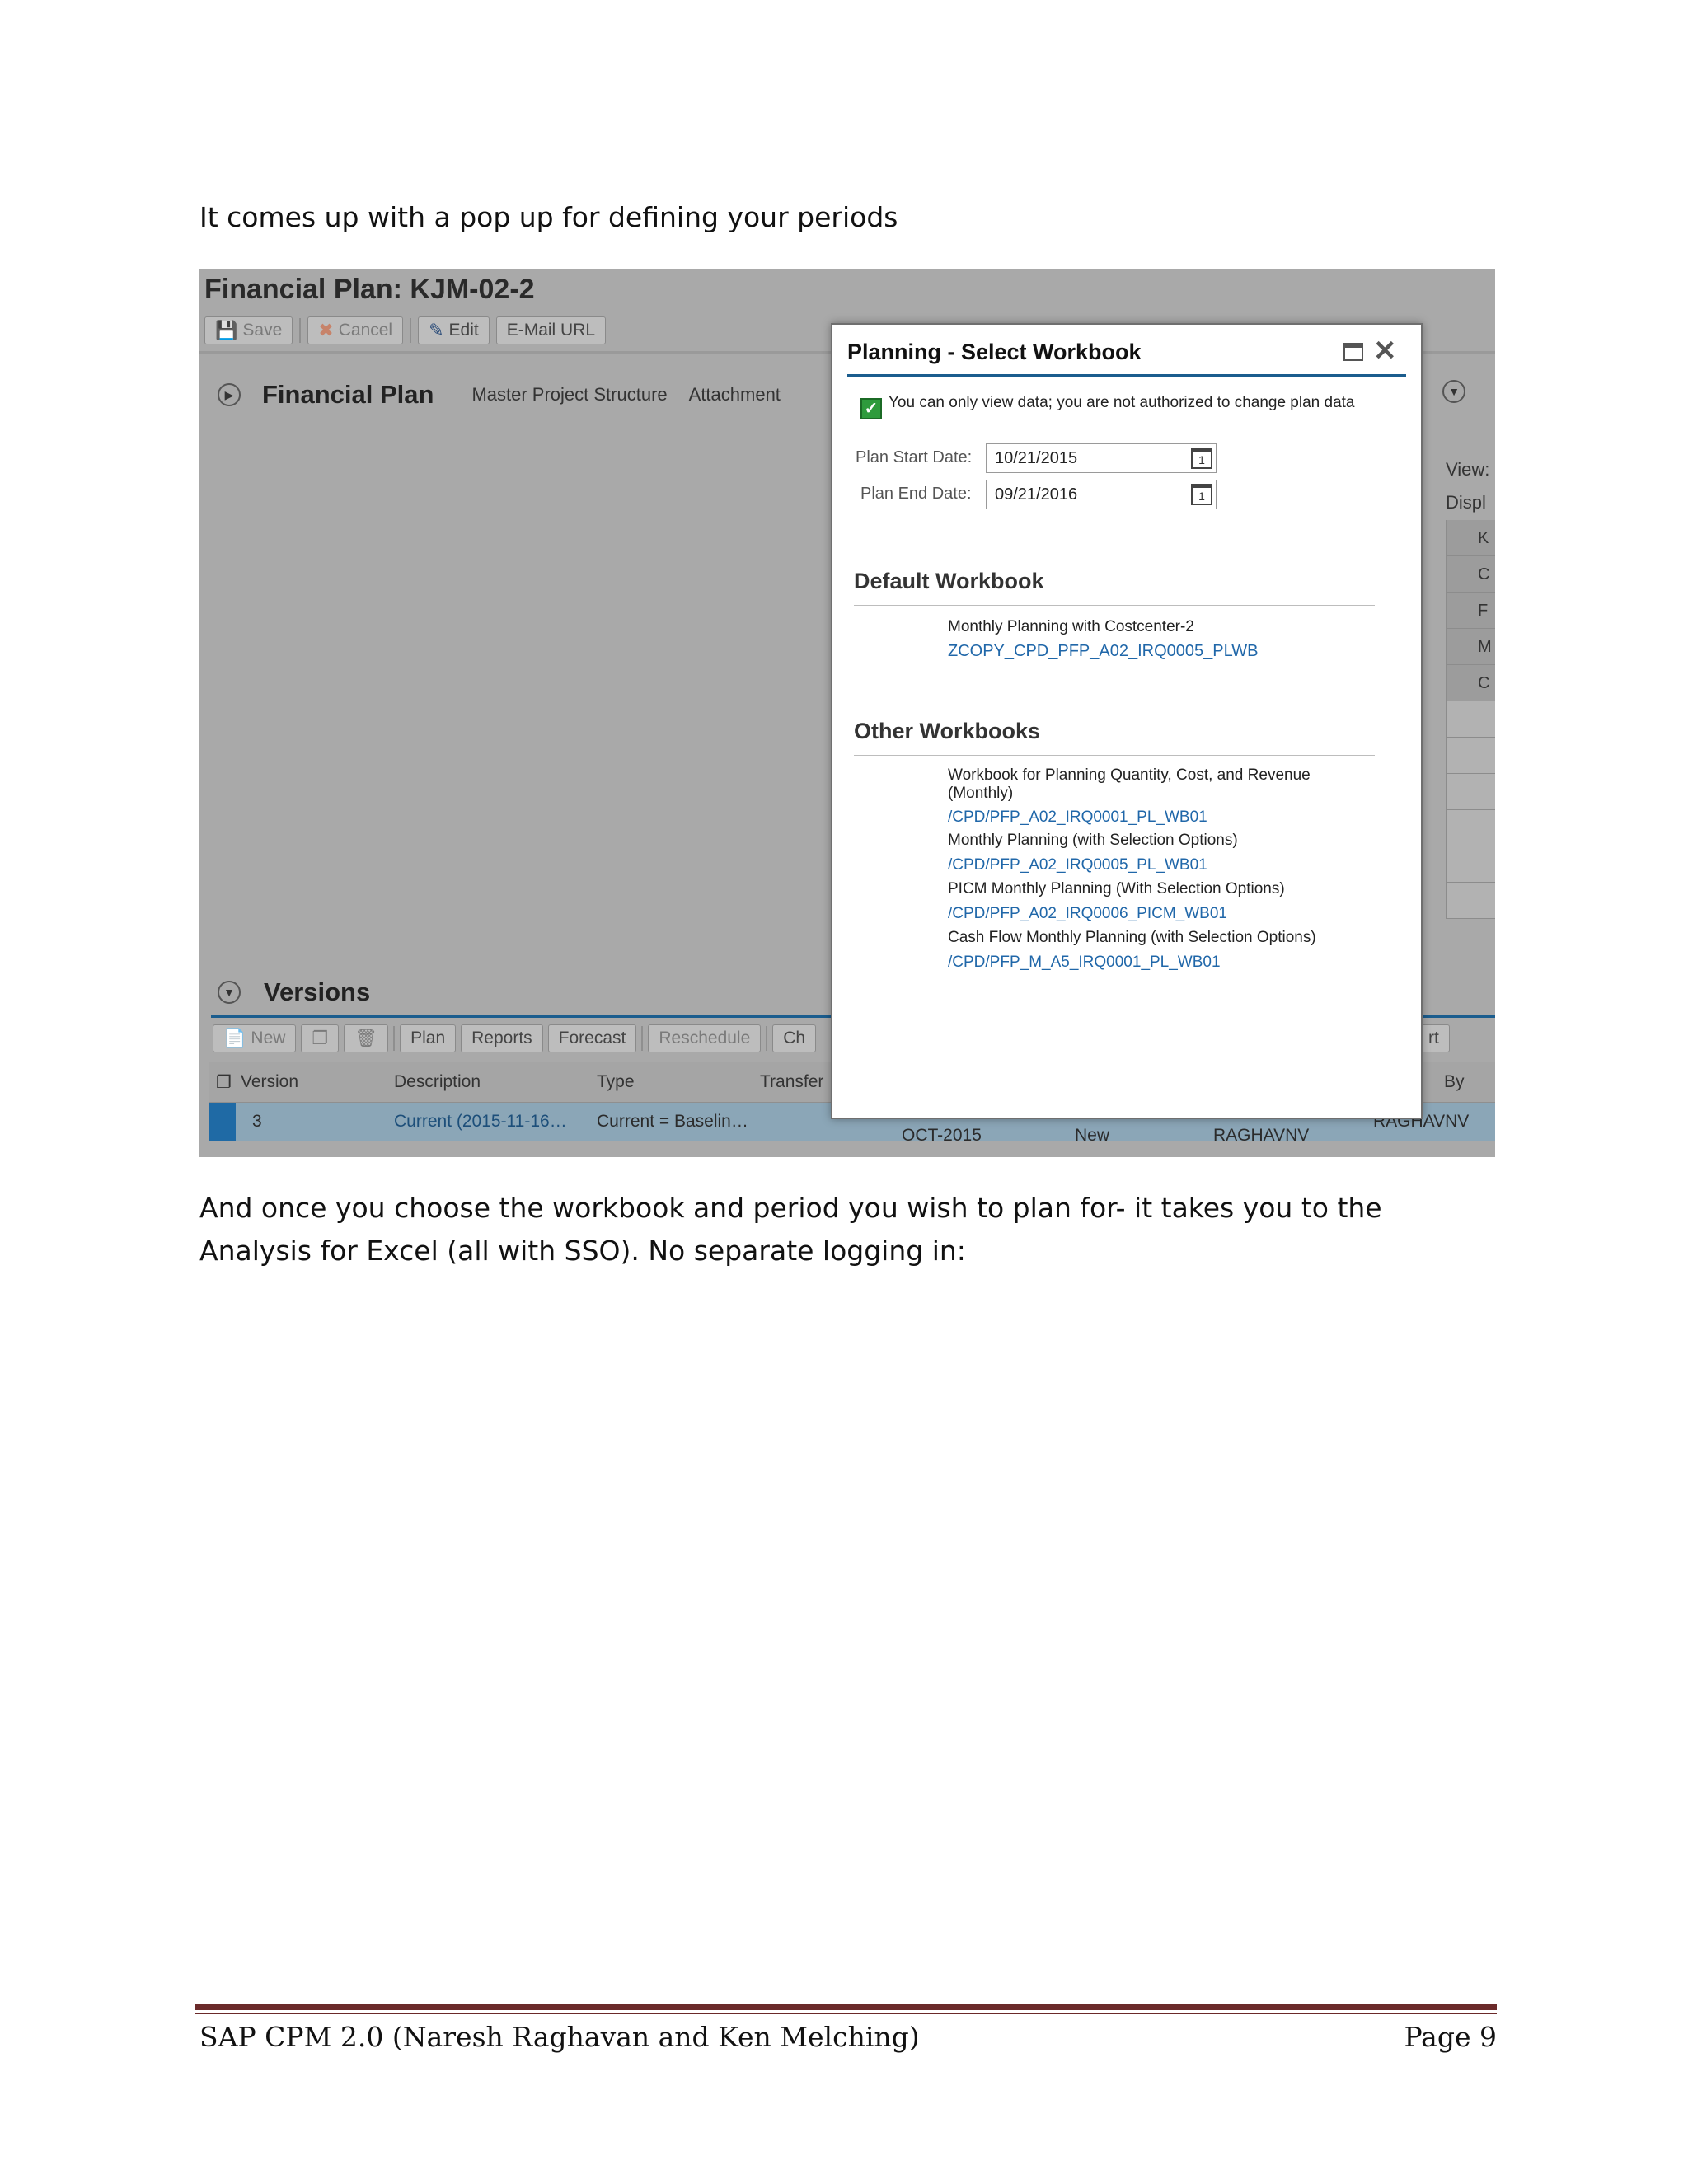 This screenshot has height=2184, width=1688. Describe the element at coordinates (222, 1122) in the screenshot. I see `row-selector` at that location.